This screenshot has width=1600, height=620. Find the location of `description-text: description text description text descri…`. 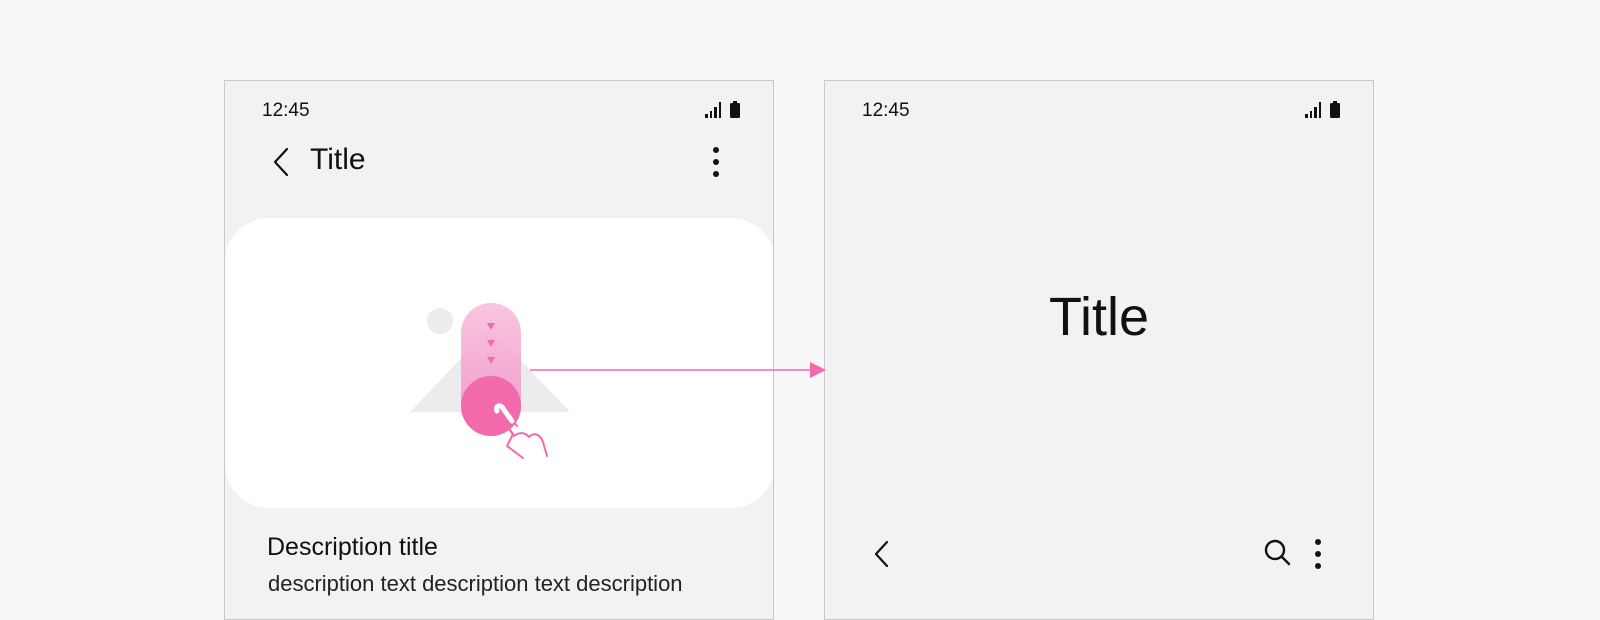

description-text: description text description text descri… is located at coordinates (475, 583).